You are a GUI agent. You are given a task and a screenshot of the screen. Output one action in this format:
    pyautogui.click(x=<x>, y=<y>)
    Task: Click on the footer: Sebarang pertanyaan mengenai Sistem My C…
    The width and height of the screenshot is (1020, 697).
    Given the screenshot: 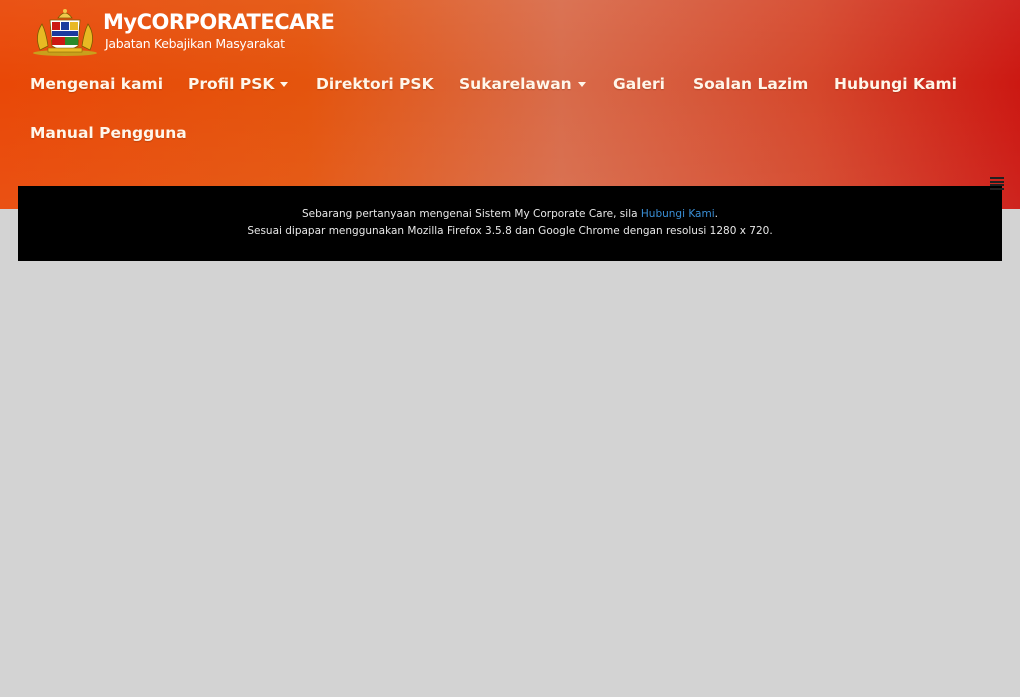 What is the action you would take?
    pyautogui.click(x=510, y=223)
    